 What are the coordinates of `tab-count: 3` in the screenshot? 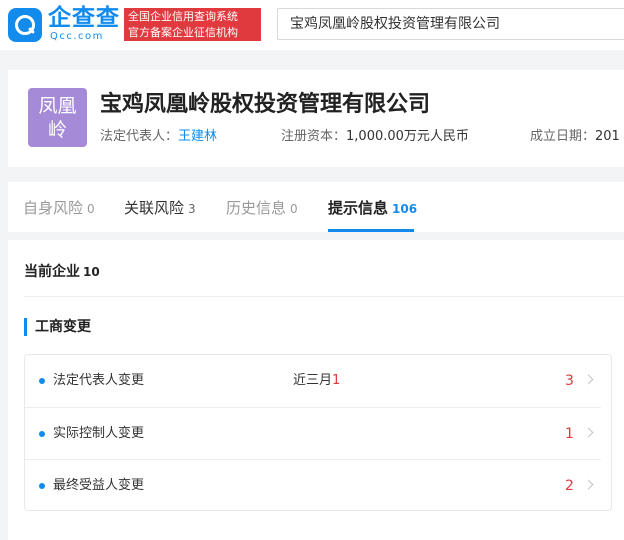 It's located at (192, 209).